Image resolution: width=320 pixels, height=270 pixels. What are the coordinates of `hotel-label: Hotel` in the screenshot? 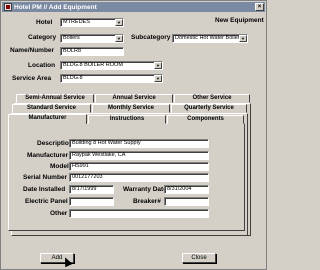 It's located at (44, 22).